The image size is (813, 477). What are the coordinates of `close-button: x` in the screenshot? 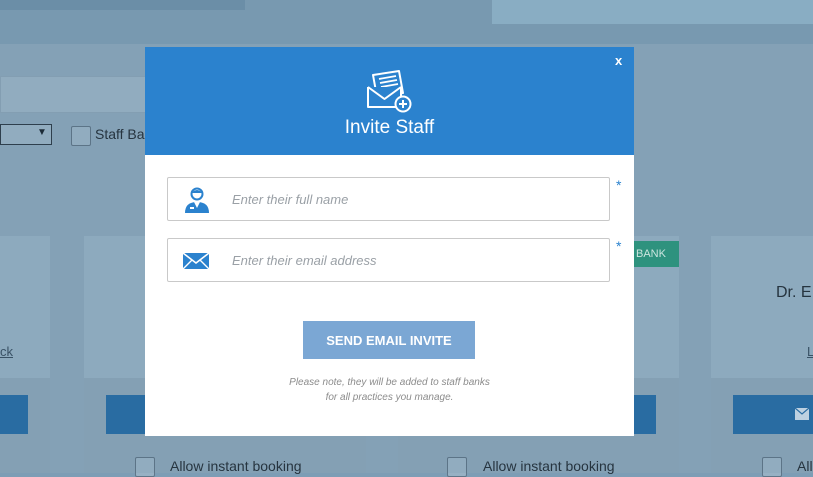 It's located at (618, 60).